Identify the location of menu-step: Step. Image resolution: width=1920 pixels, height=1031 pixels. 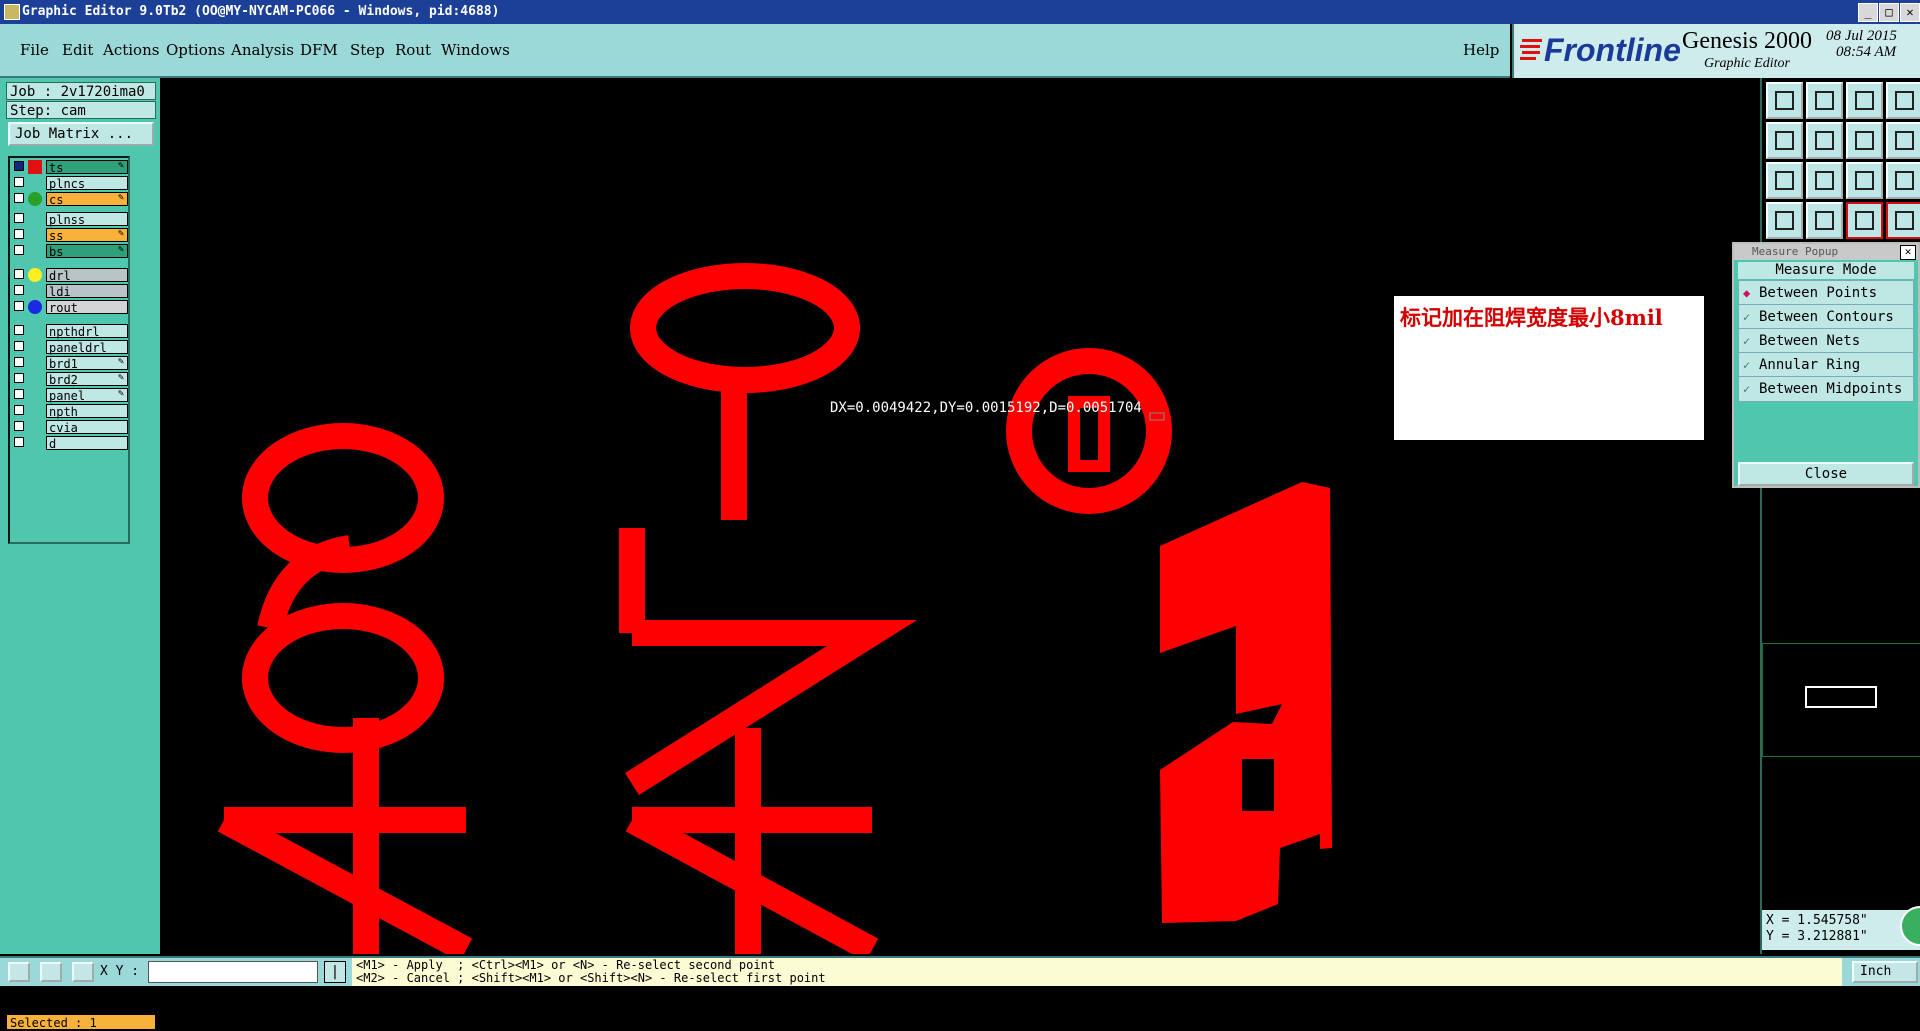
(367, 50).